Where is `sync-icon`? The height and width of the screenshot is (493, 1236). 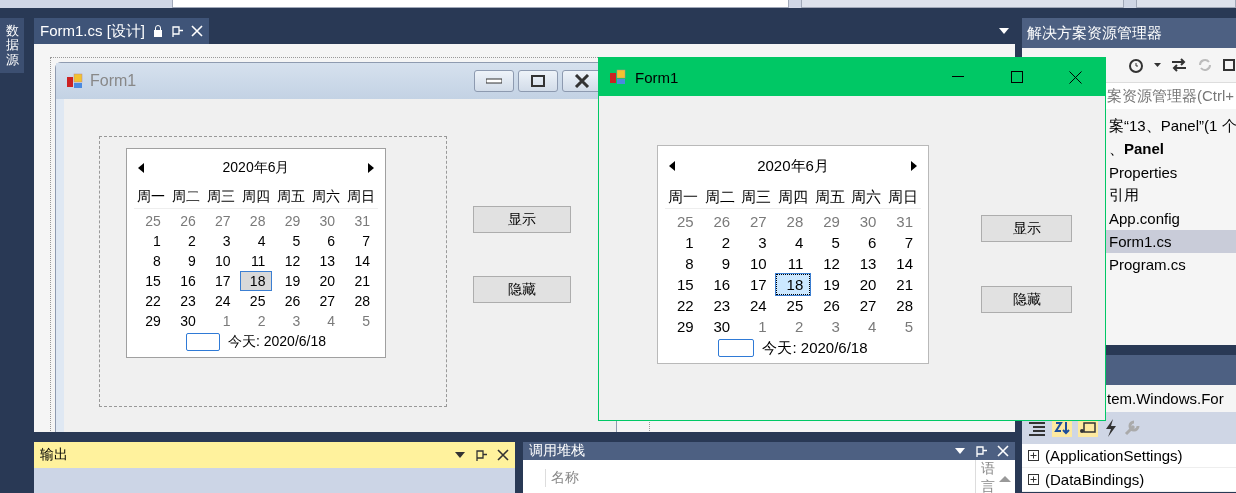
sync-icon is located at coordinates (1179, 65).